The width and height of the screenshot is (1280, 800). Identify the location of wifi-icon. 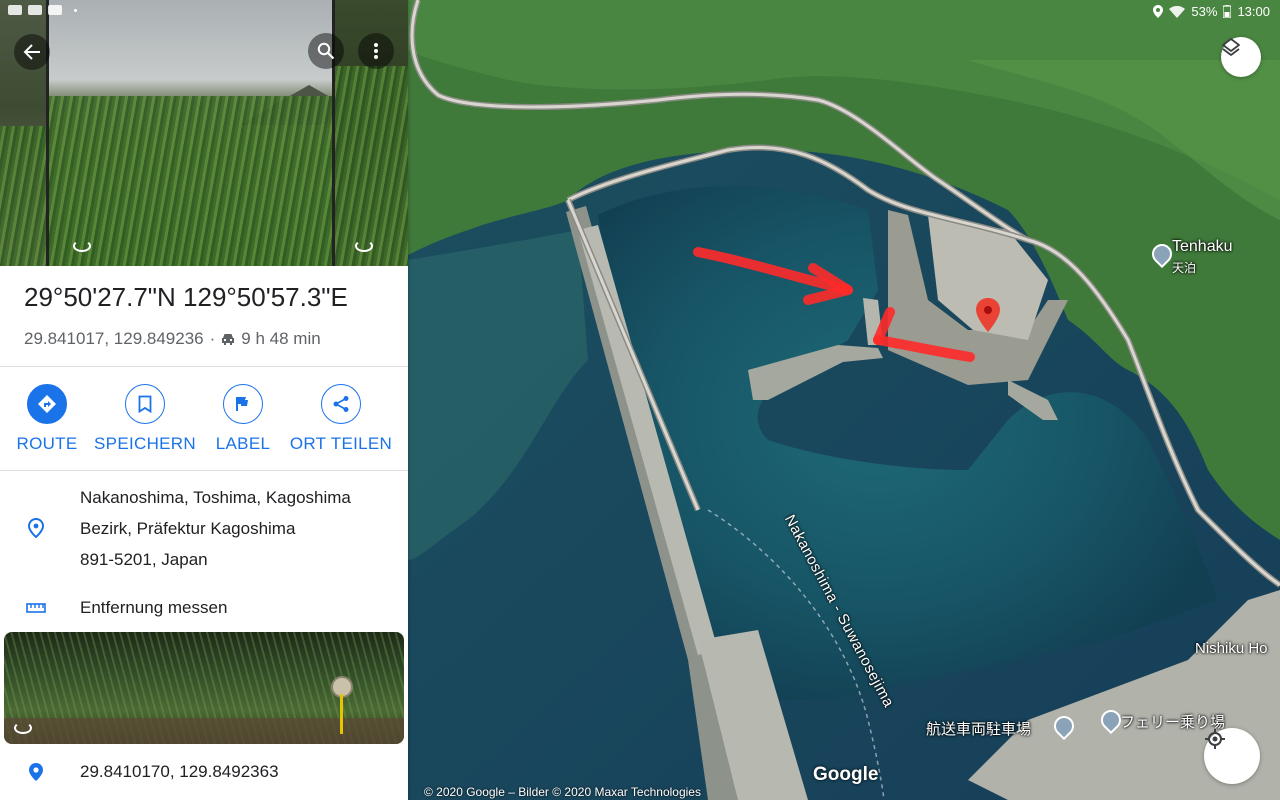
(1177, 11).